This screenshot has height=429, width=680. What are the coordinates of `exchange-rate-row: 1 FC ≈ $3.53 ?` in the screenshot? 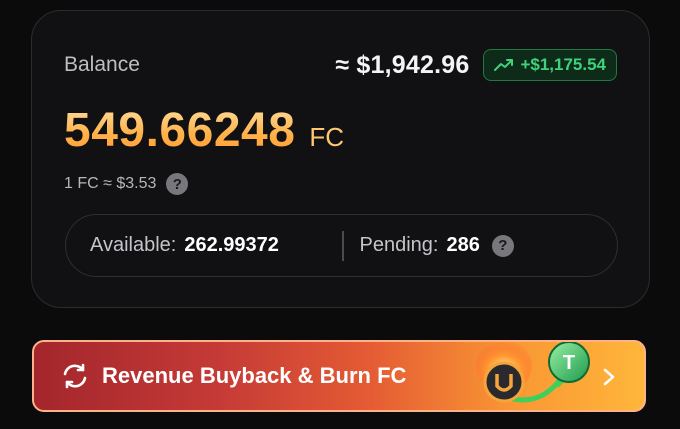 It's located at (126, 184).